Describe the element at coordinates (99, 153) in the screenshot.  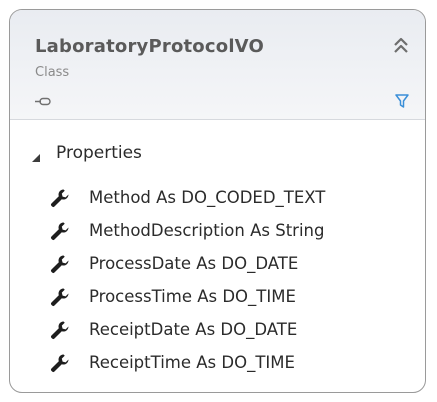
I see `section-label: Properties` at that location.